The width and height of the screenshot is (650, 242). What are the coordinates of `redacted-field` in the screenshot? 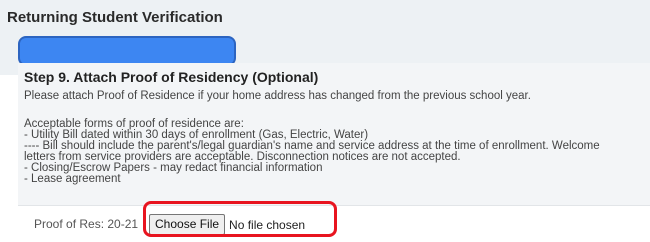 It's located at (127, 51).